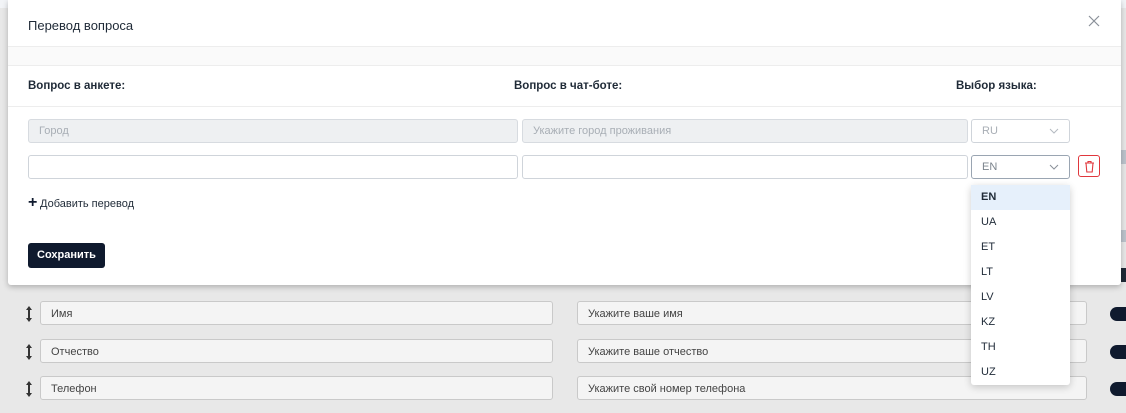 Image resolution: width=1126 pixels, height=413 pixels. What do you see at coordinates (996, 86) in the screenshot?
I see `column-header-language: Выбор языка:` at bounding box center [996, 86].